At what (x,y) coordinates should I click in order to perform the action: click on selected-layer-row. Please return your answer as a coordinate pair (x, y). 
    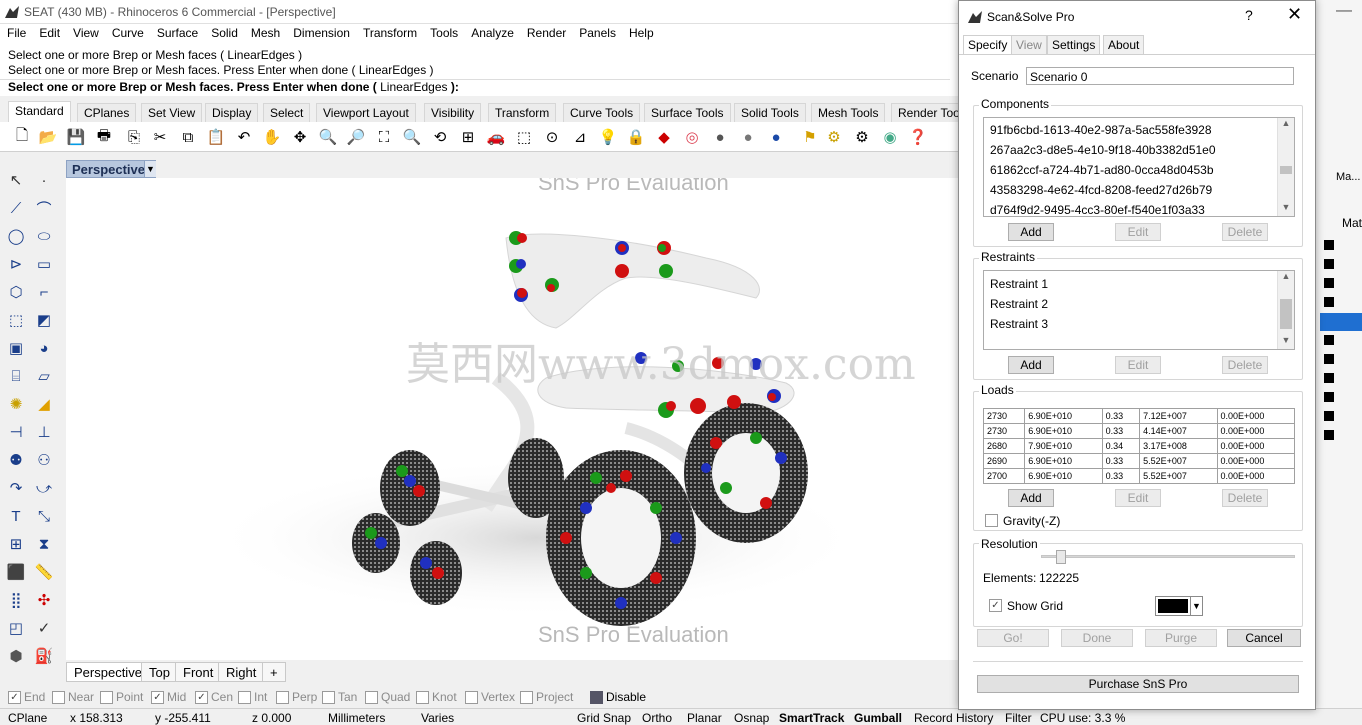
    Looking at the image, I should click on (1341, 322).